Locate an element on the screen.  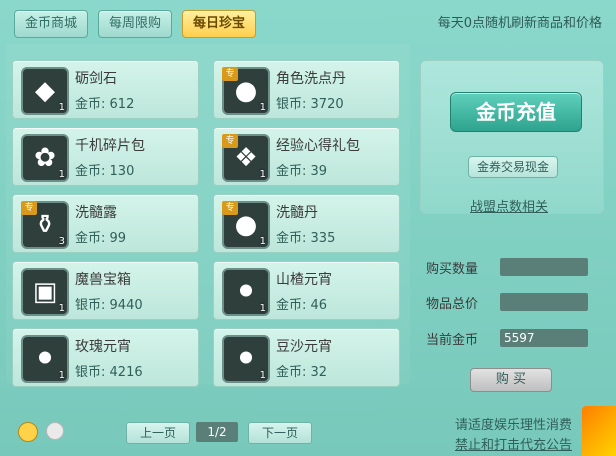
shop-tabs: 金币商城 每周限购 每日珍宝 is located at coordinates (135, 24).